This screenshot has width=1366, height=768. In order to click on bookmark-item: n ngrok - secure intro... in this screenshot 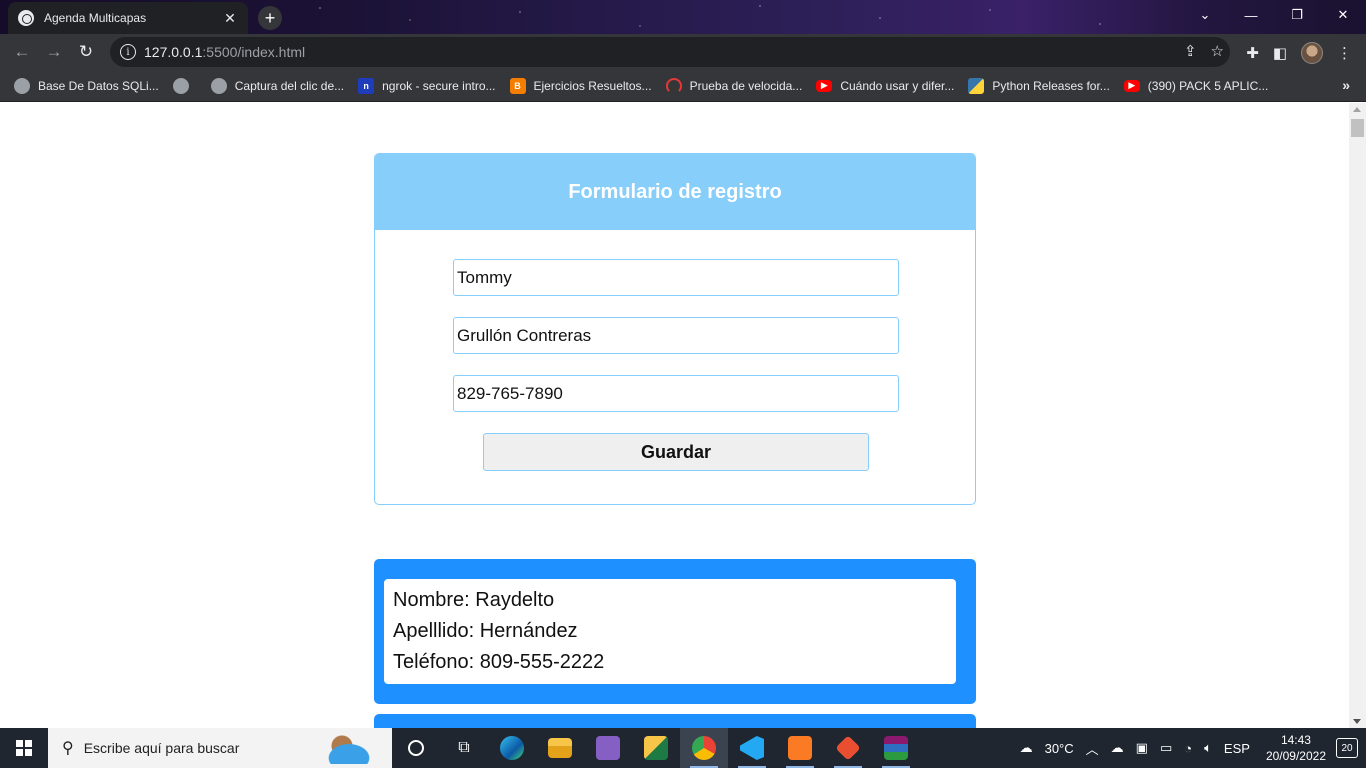, I will do `click(427, 85)`.